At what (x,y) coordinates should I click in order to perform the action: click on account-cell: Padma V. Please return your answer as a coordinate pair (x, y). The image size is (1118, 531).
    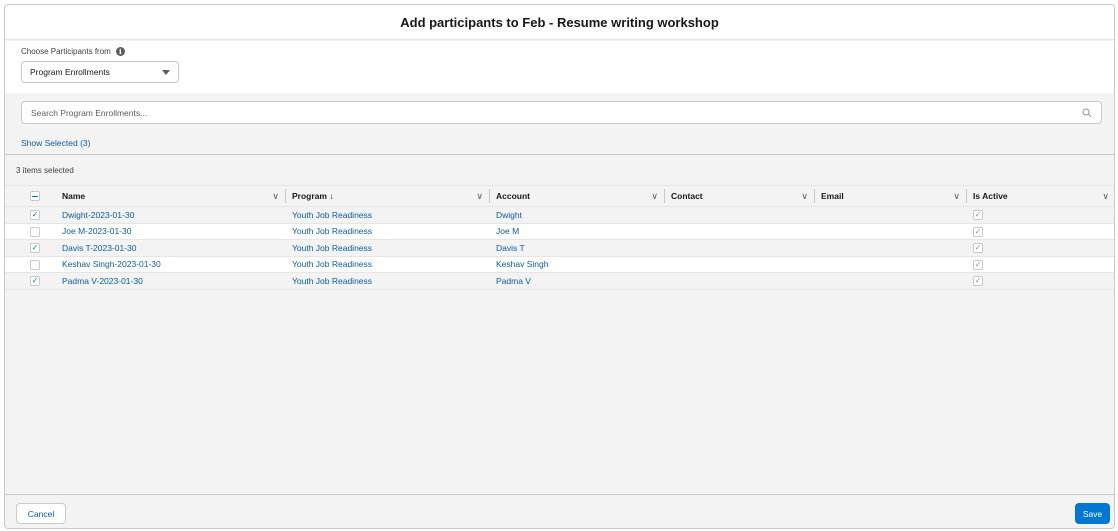
    Looking at the image, I should click on (577, 281).